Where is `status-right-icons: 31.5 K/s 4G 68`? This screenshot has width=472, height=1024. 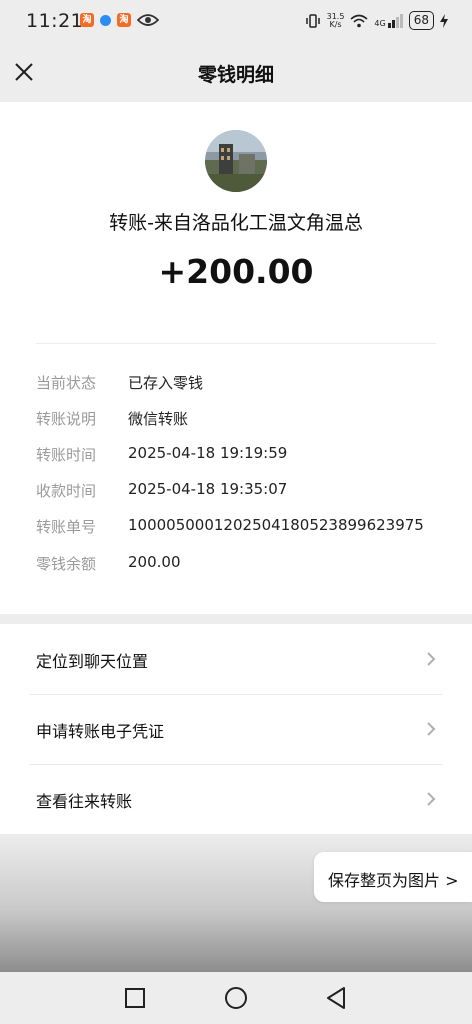
status-right-icons: 31.5 K/s 4G 68 is located at coordinates (376, 20).